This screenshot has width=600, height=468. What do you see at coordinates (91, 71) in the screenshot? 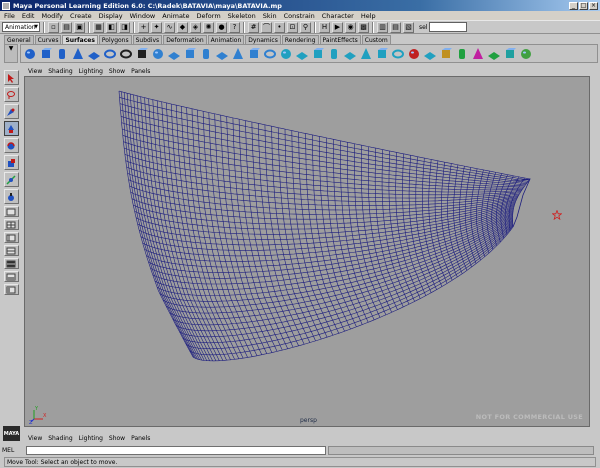
I see `panel-menu-lighting: Lighting` at bounding box center [91, 71].